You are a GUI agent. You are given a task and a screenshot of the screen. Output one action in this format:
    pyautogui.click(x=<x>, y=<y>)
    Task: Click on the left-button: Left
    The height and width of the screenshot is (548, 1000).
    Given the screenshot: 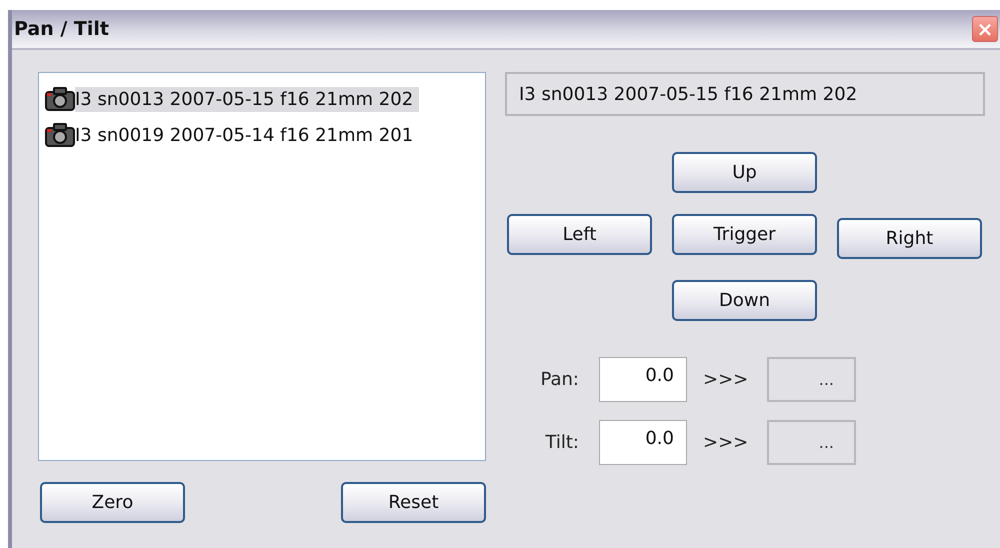 What is the action you would take?
    pyautogui.click(x=579, y=234)
    